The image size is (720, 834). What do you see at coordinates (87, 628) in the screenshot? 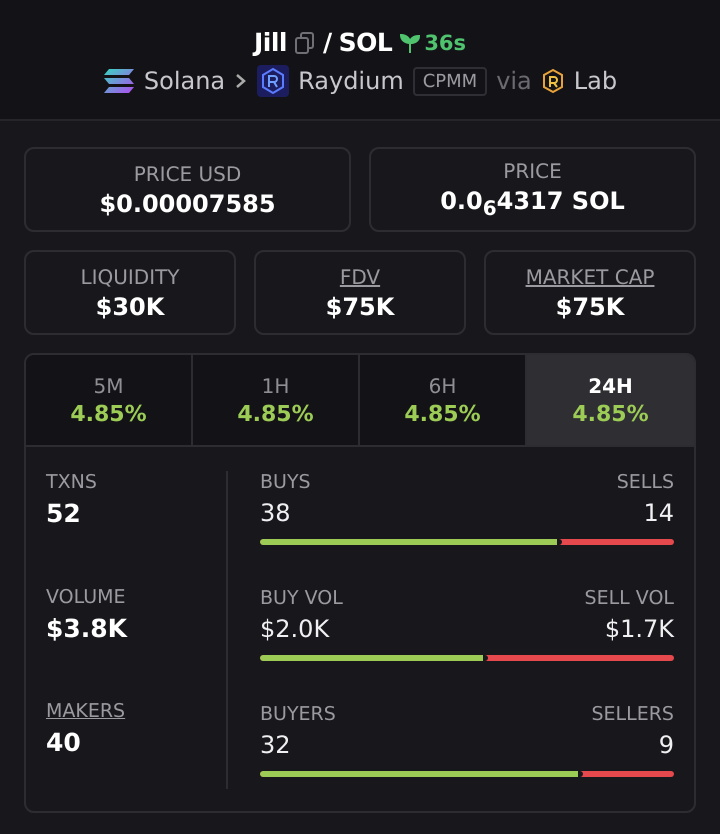
I see `metric-value: $3.8K` at bounding box center [87, 628].